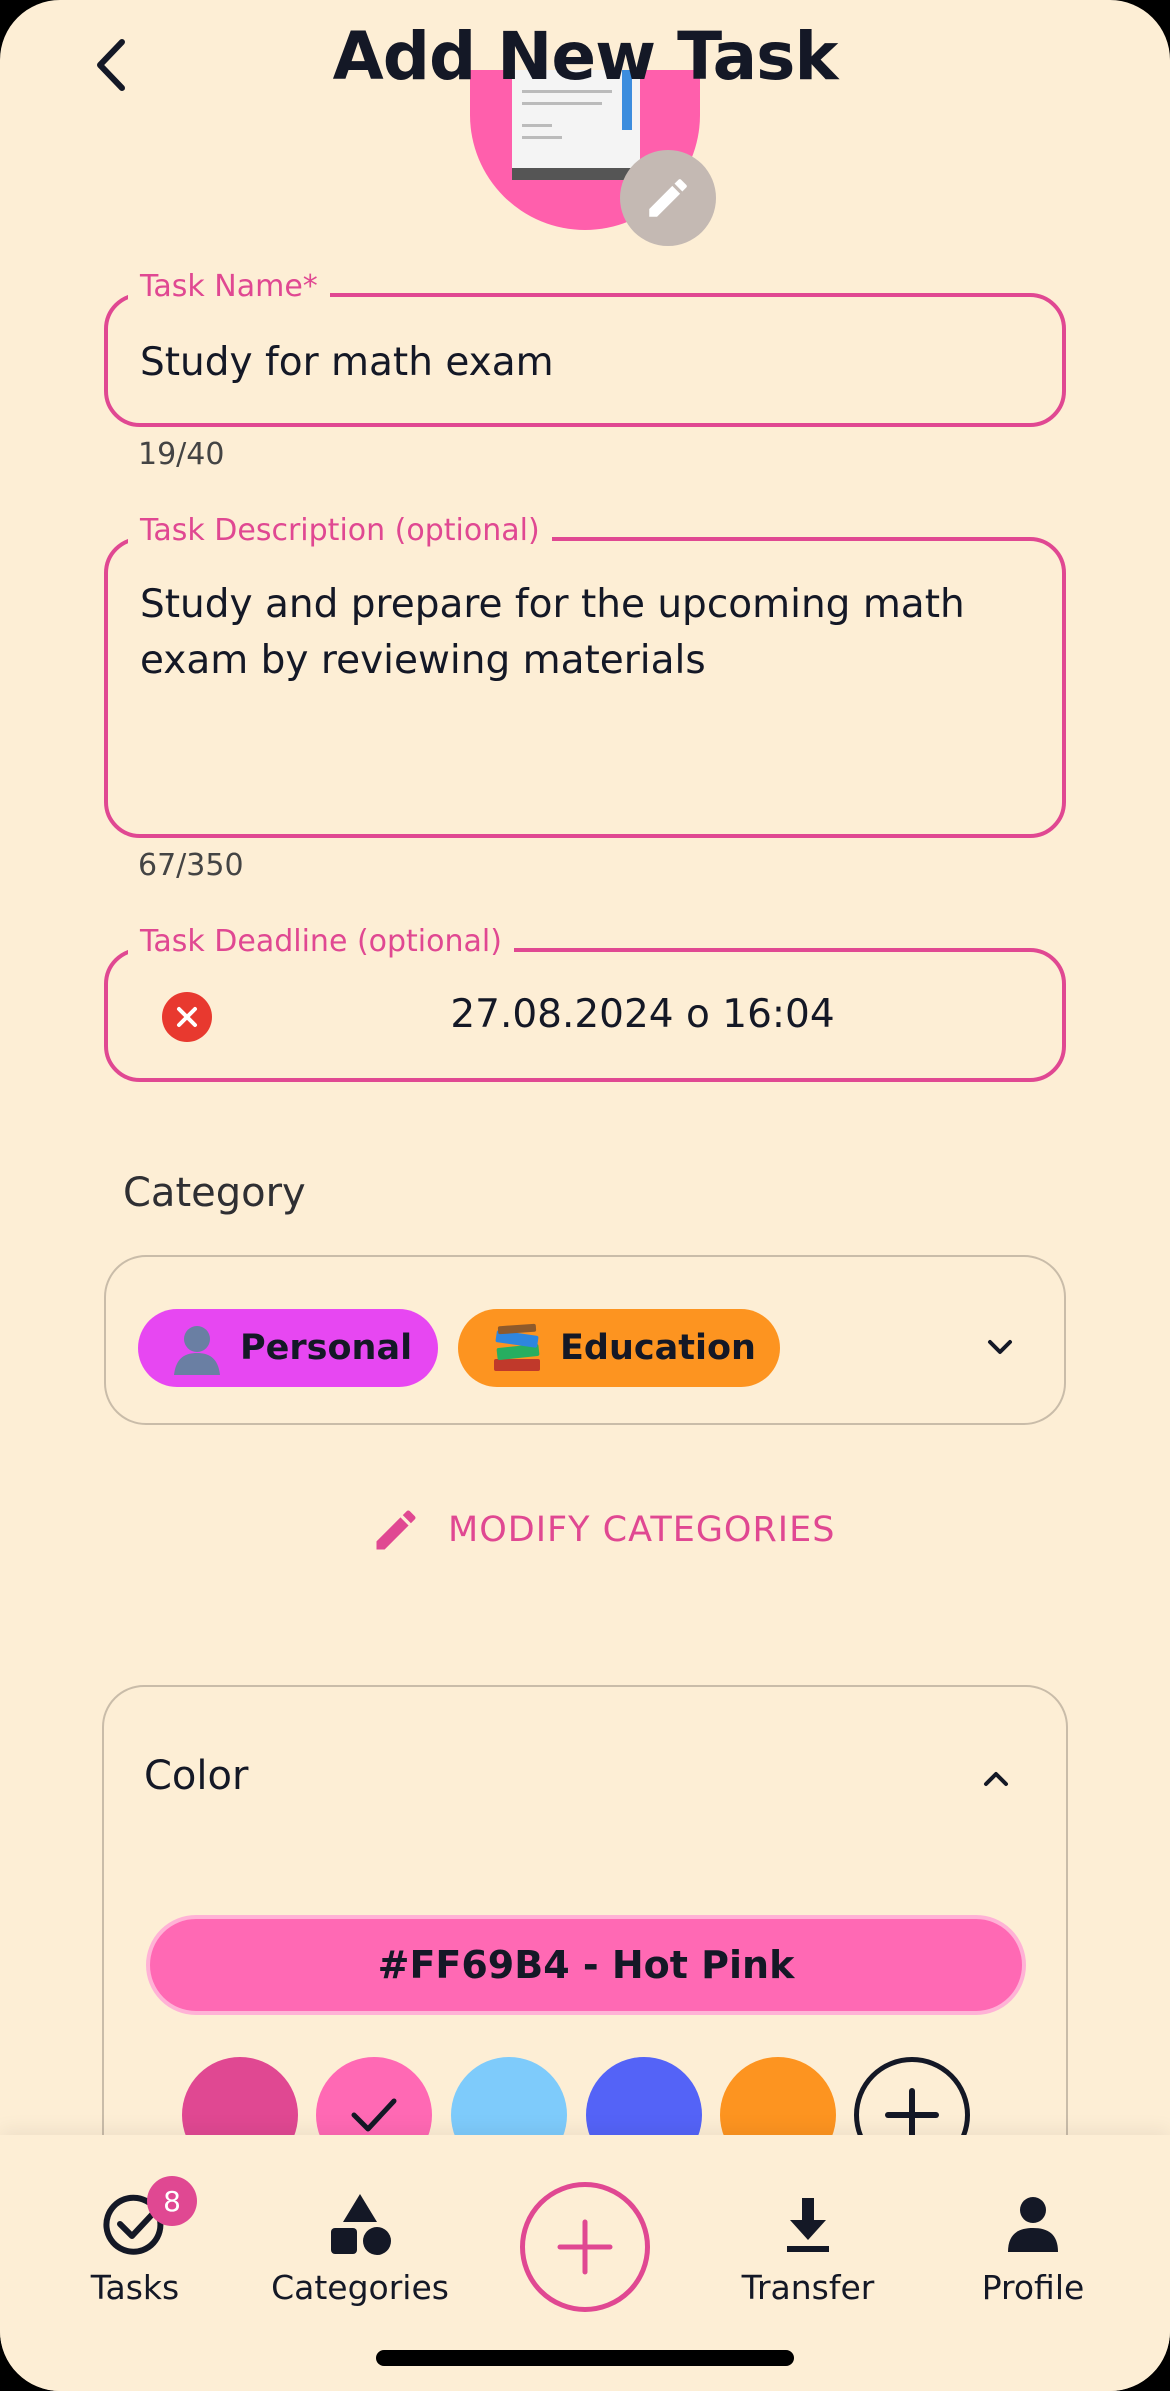  I want to click on category-title: Category, so click(214, 1193).